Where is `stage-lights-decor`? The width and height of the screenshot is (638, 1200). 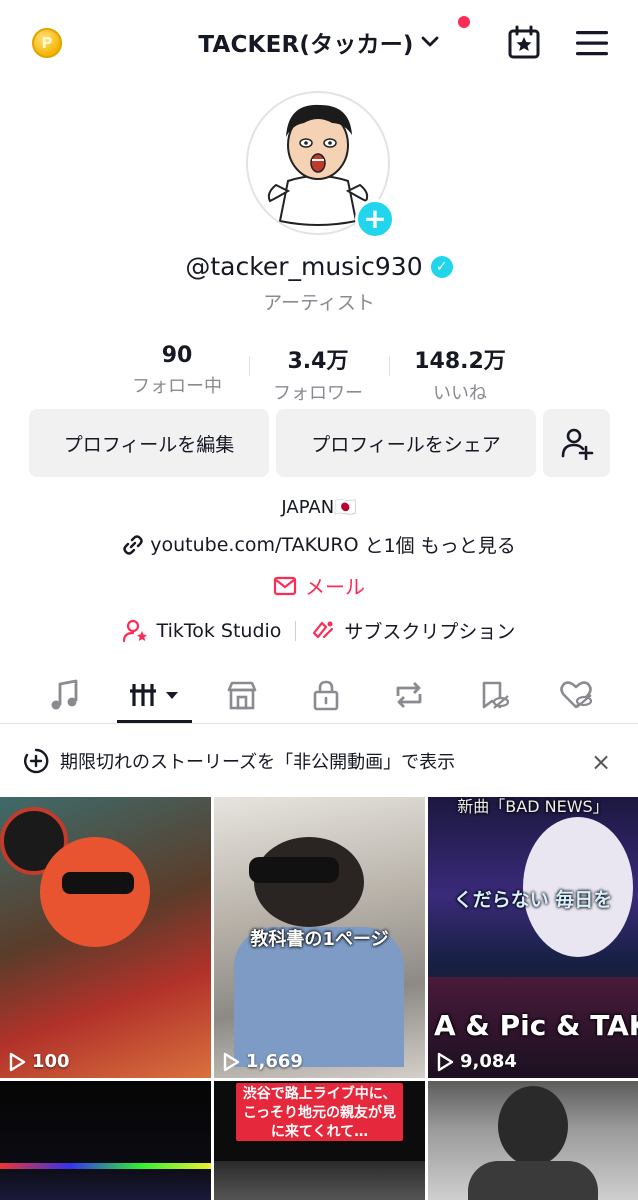
stage-lights-decor is located at coordinates (105, 1166).